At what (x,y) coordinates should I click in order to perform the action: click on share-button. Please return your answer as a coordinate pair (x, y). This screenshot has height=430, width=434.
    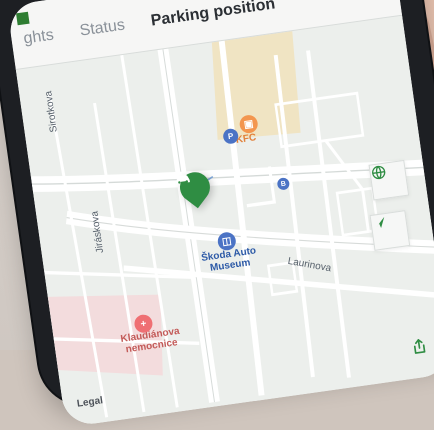
    Looking at the image, I should click on (421, 348).